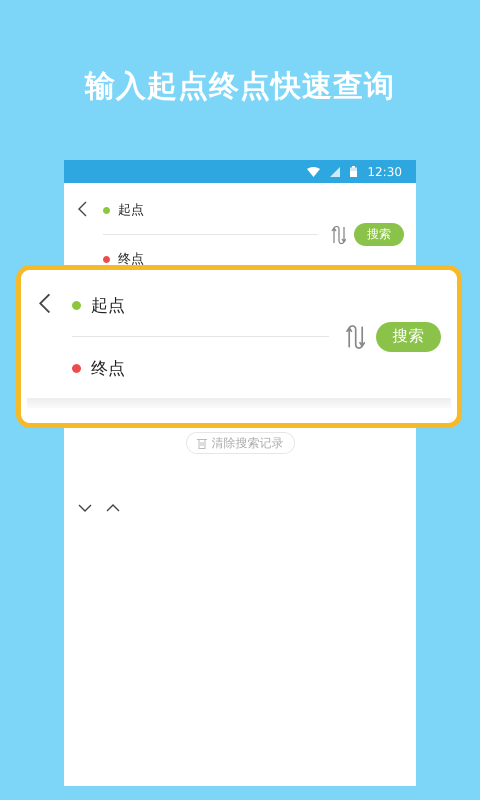 The height and width of the screenshot is (800, 480). I want to click on trash-icon, so click(201, 443).